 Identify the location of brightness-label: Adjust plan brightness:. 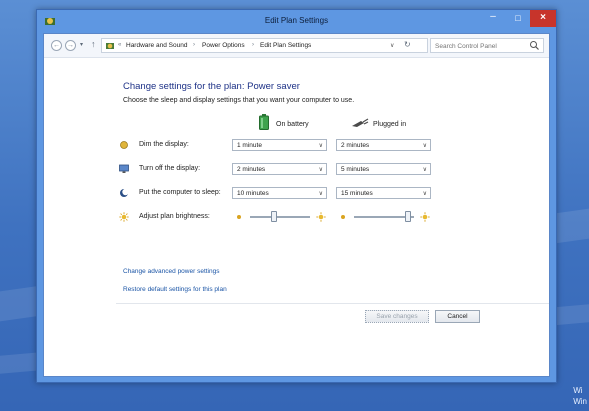
(174, 216).